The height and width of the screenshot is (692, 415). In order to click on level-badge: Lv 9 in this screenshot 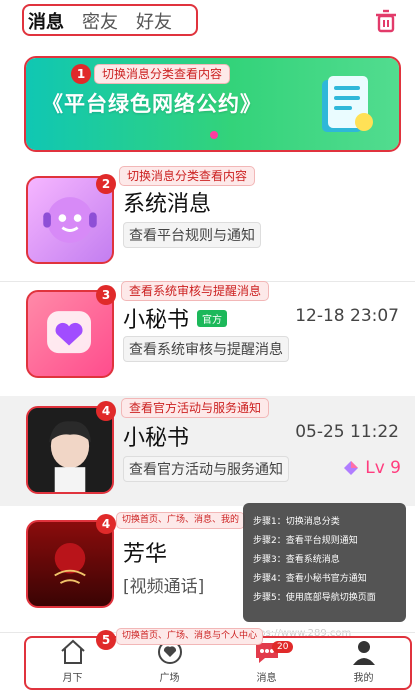, I will do `click(372, 468)`.